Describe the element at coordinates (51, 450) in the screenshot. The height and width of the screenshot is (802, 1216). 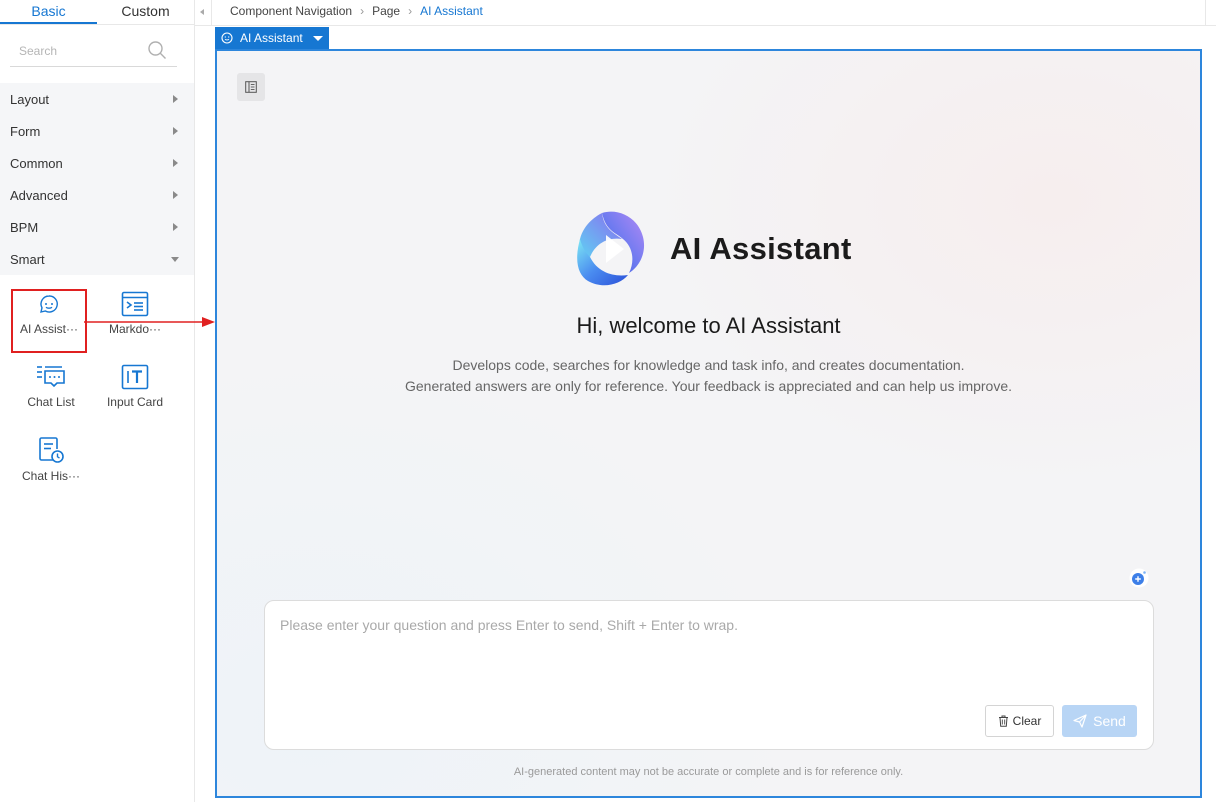
I see `chat-history-icon` at that location.